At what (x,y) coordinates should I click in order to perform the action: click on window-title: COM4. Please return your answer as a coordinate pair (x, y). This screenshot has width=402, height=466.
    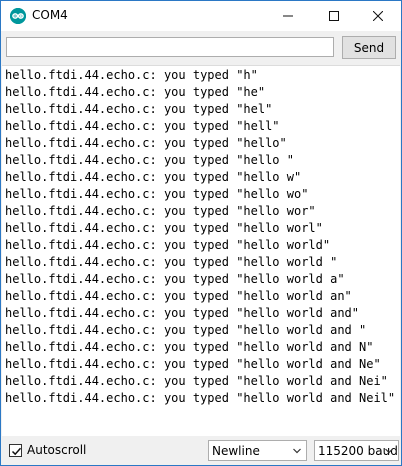
    Looking at the image, I should click on (50, 15).